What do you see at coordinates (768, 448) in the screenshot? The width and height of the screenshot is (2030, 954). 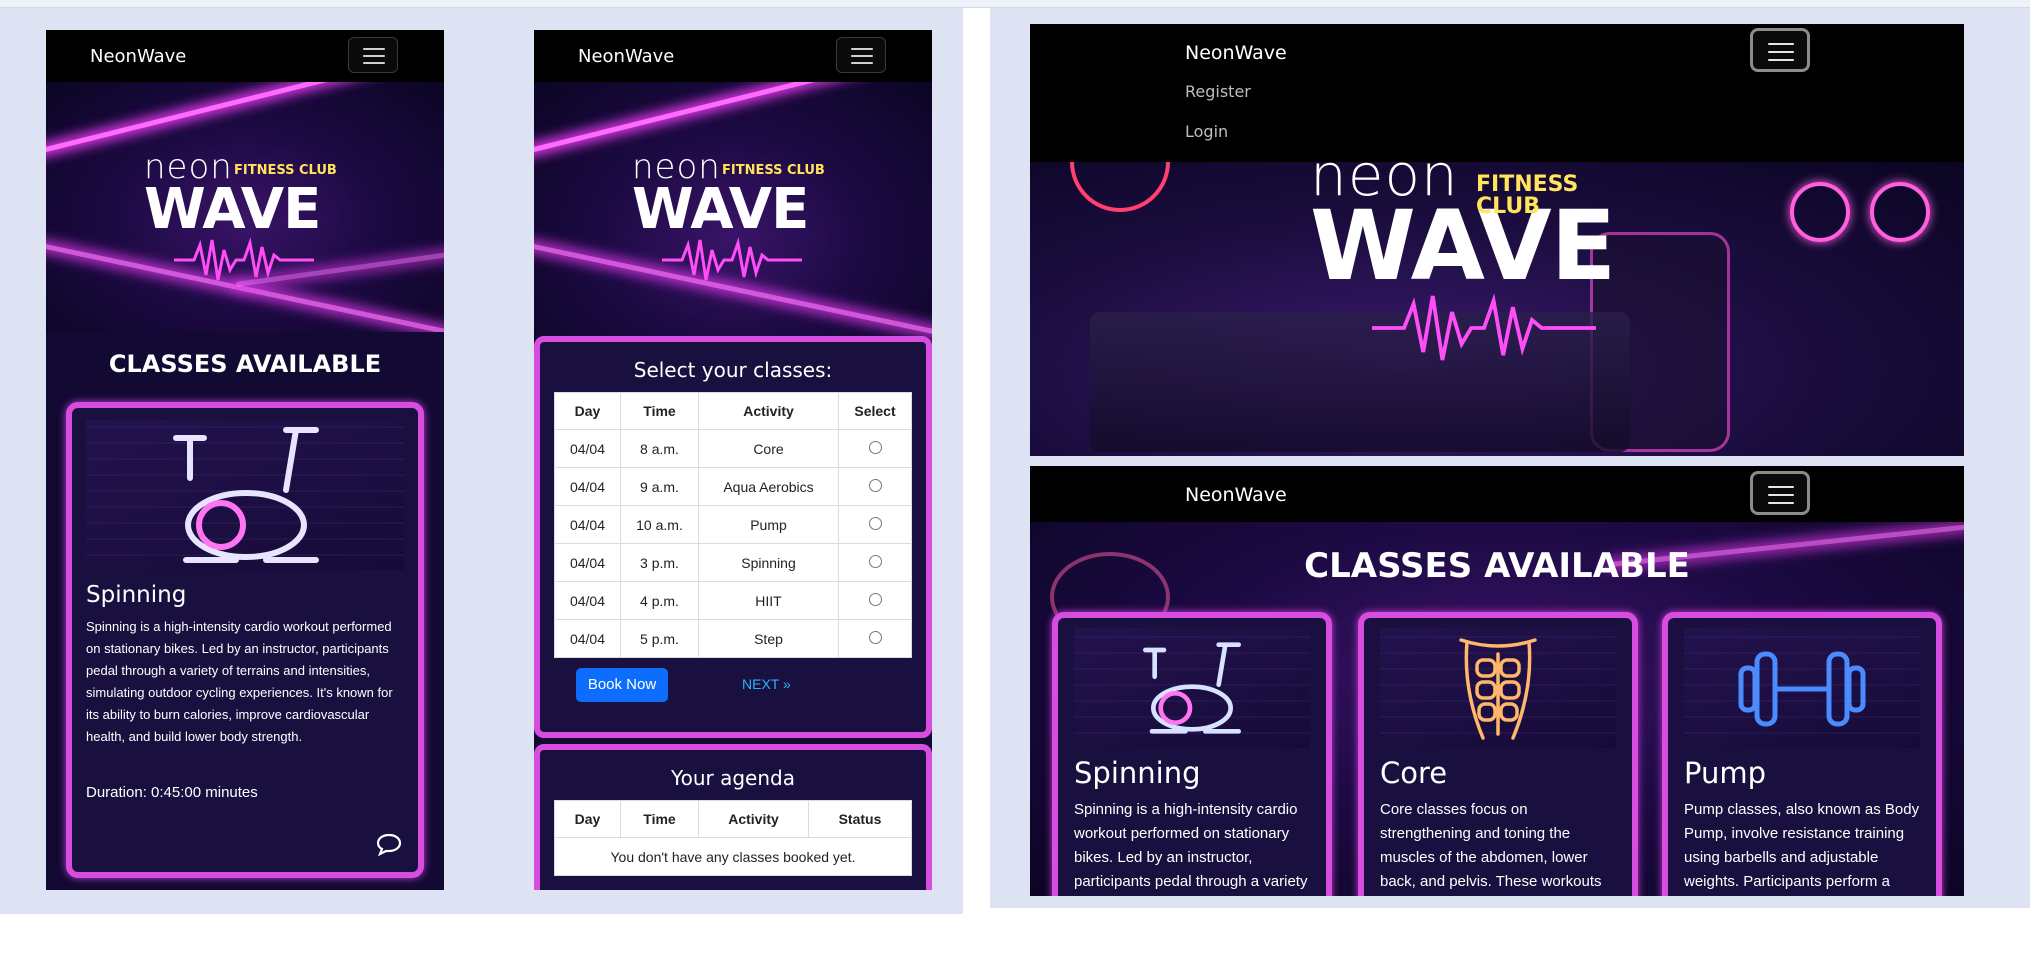 I see `cell-activity: Core` at bounding box center [768, 448].